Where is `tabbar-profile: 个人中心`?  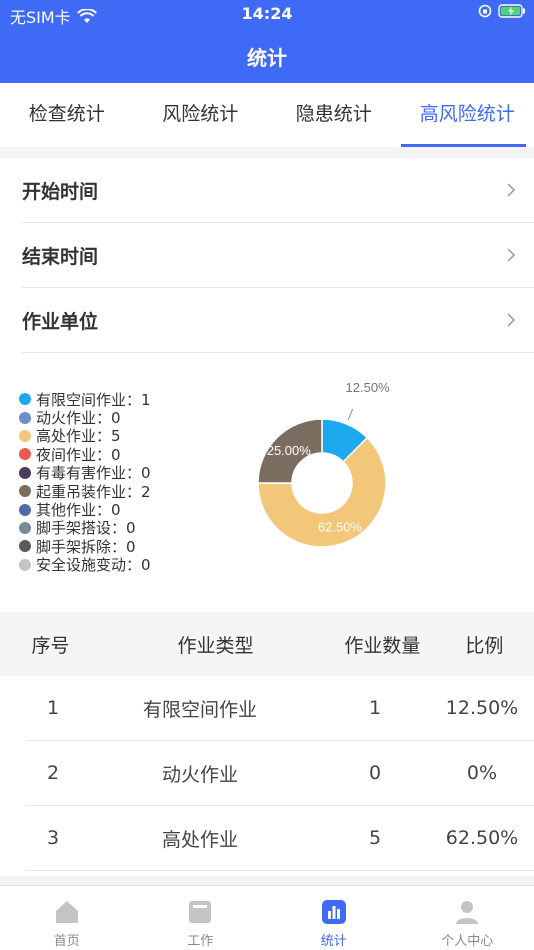
tabbar-profile: 个人中心 is located at coordinates (467, 918).